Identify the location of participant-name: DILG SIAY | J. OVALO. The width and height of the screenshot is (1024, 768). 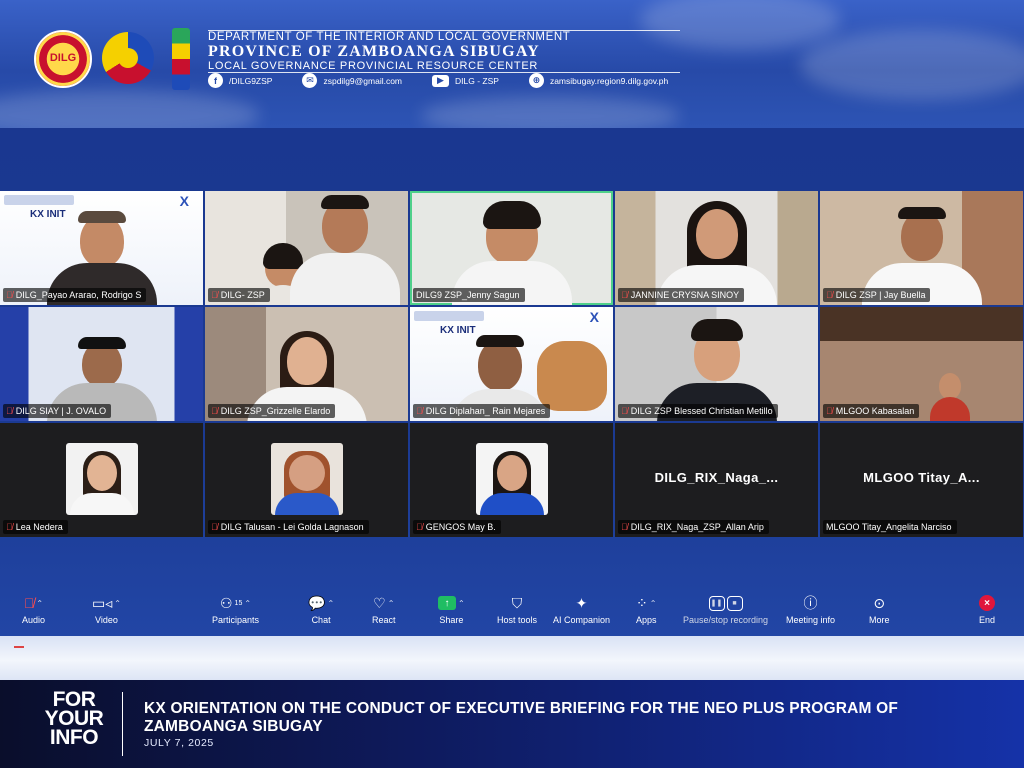
(61, 411).